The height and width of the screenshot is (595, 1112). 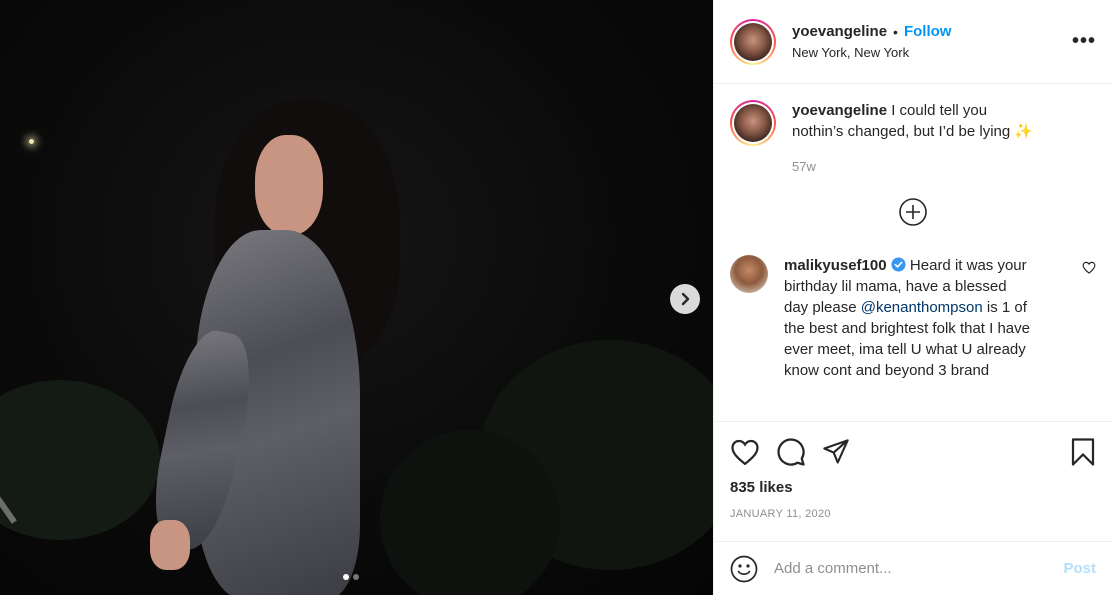 I want to click on mention-link: @kenanthompson, so click(x=922, y=307).